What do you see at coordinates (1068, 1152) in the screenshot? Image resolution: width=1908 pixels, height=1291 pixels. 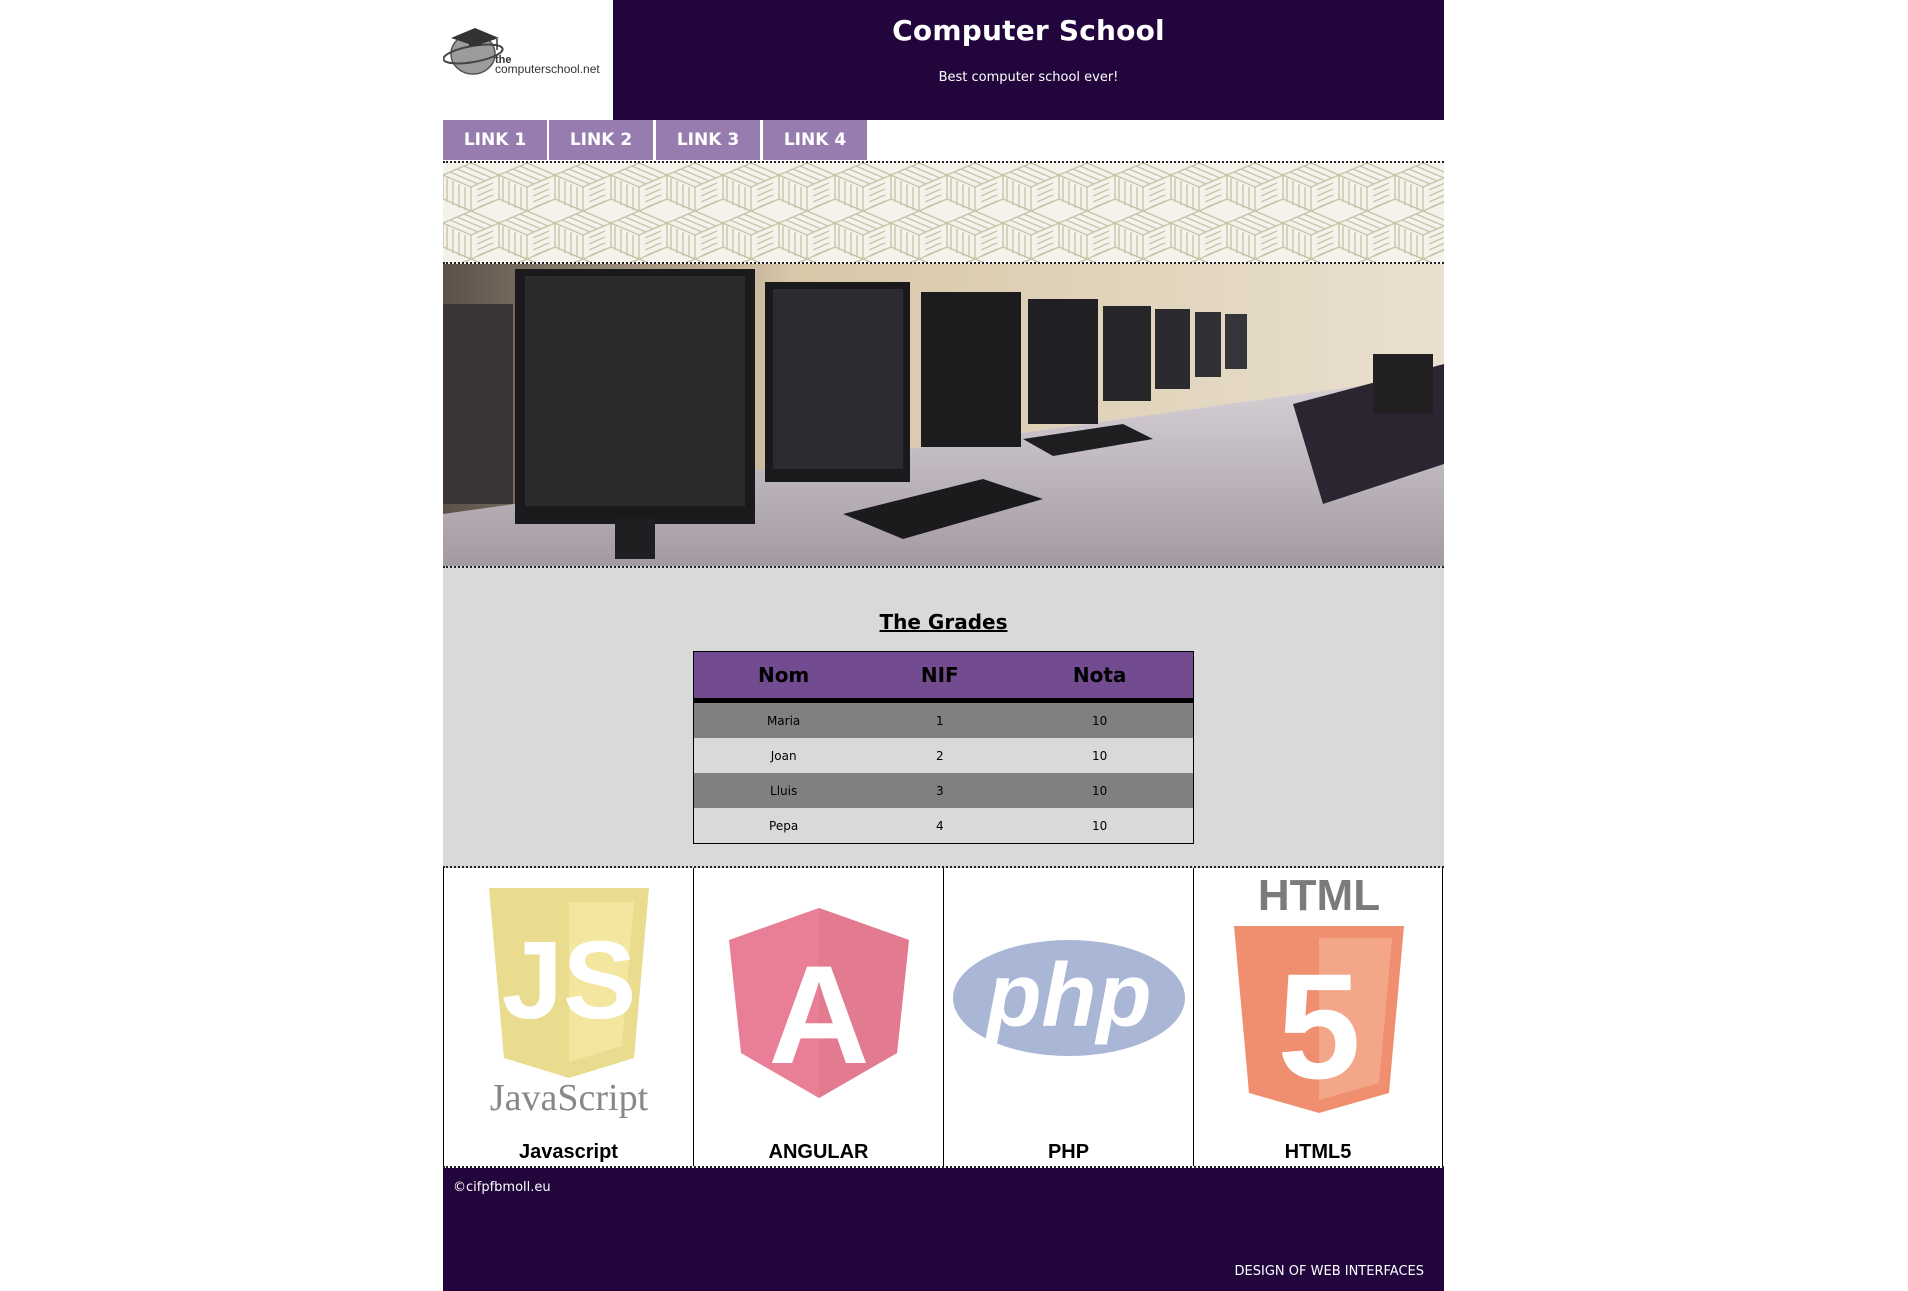 I see `tech-label-php: PHP` at bounding box center [1068, 1152].